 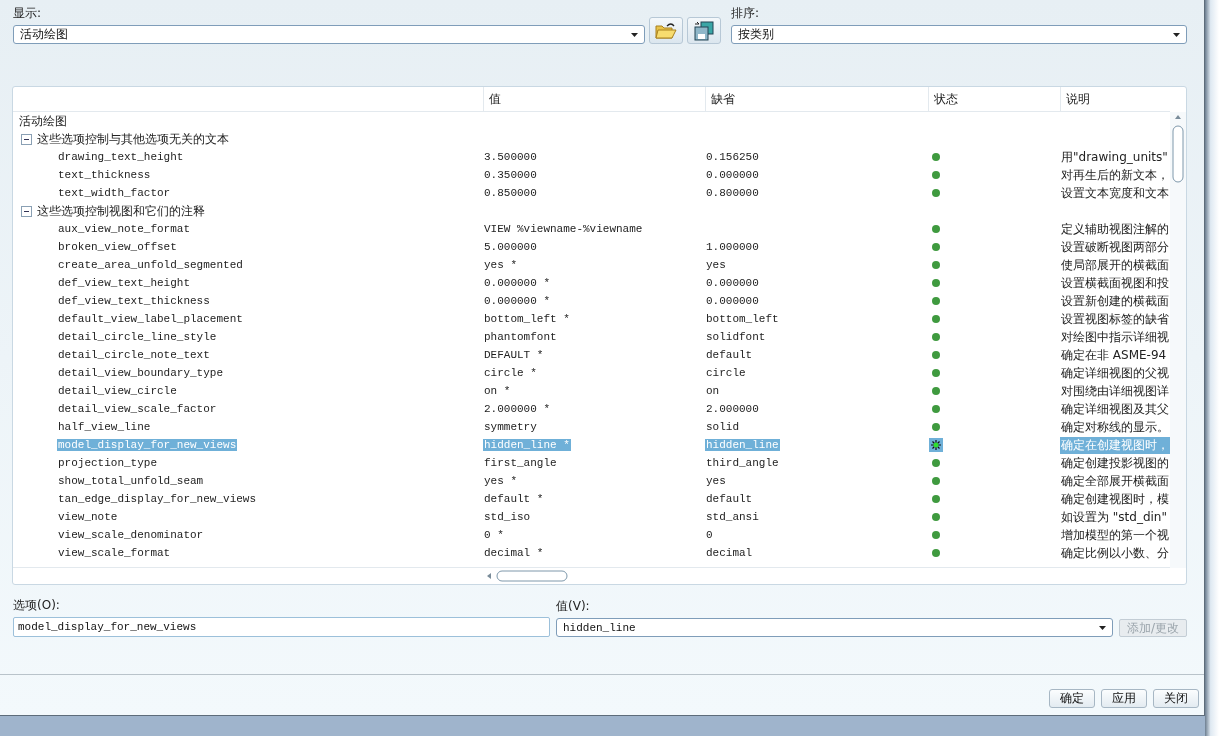 What do you see at coordinates (494, 535) in the screenshot?
I see `option-value: 0 *` at bounding box center [494, 535].